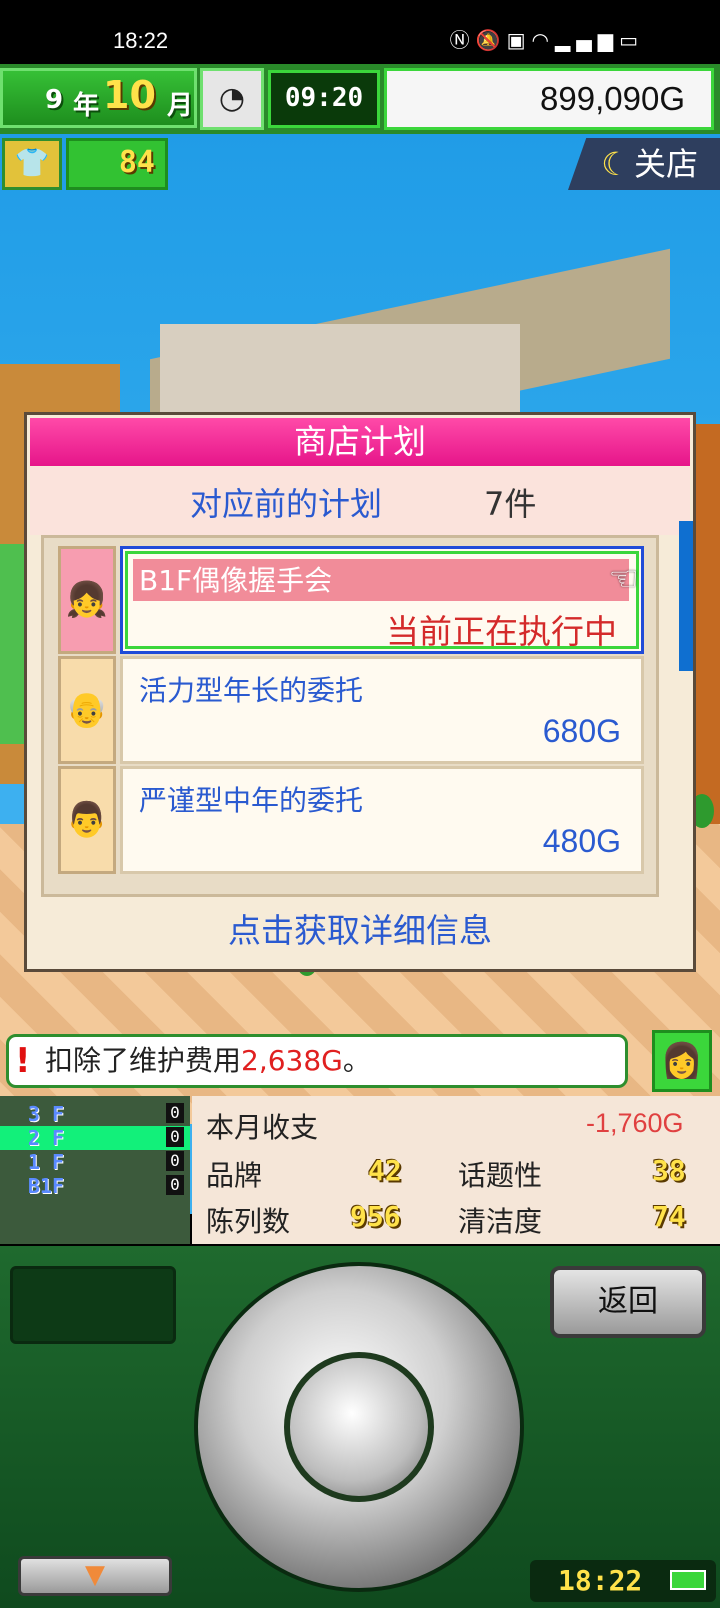 The width and height of the screenshot is (720, 1608). I want to click on floor-label: 3 F, so click(45, 1114).